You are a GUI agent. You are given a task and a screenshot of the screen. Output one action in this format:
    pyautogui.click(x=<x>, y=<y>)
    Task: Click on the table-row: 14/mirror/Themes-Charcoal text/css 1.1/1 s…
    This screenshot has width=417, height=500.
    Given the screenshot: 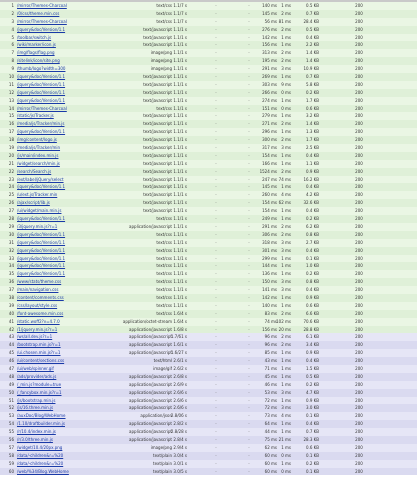 What is the action you would take?
    pyautogui.click(x=208, y=108)
    